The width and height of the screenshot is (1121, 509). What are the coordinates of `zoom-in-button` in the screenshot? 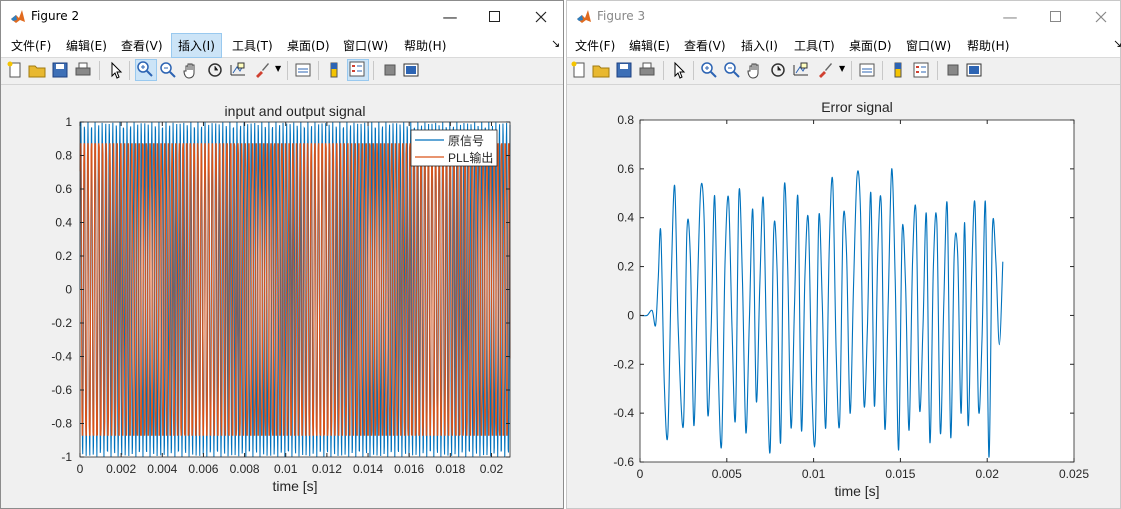 It's located at (146, 70).